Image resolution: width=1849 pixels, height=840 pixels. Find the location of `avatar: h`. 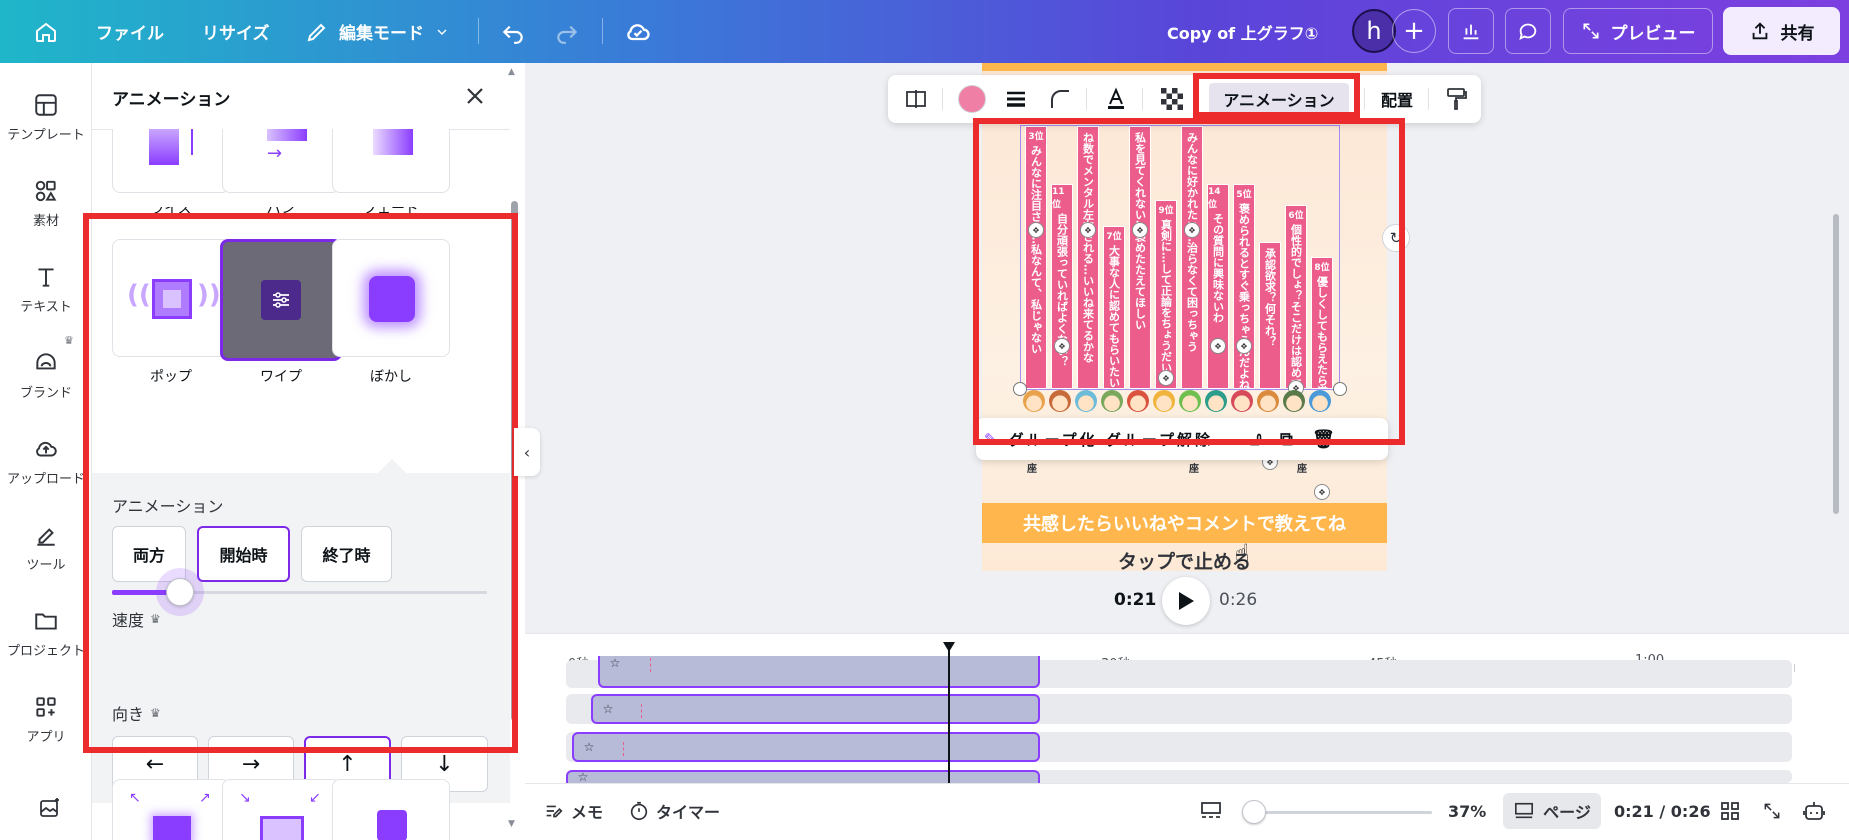

avatar: h is located at coordinates (1374, 31).